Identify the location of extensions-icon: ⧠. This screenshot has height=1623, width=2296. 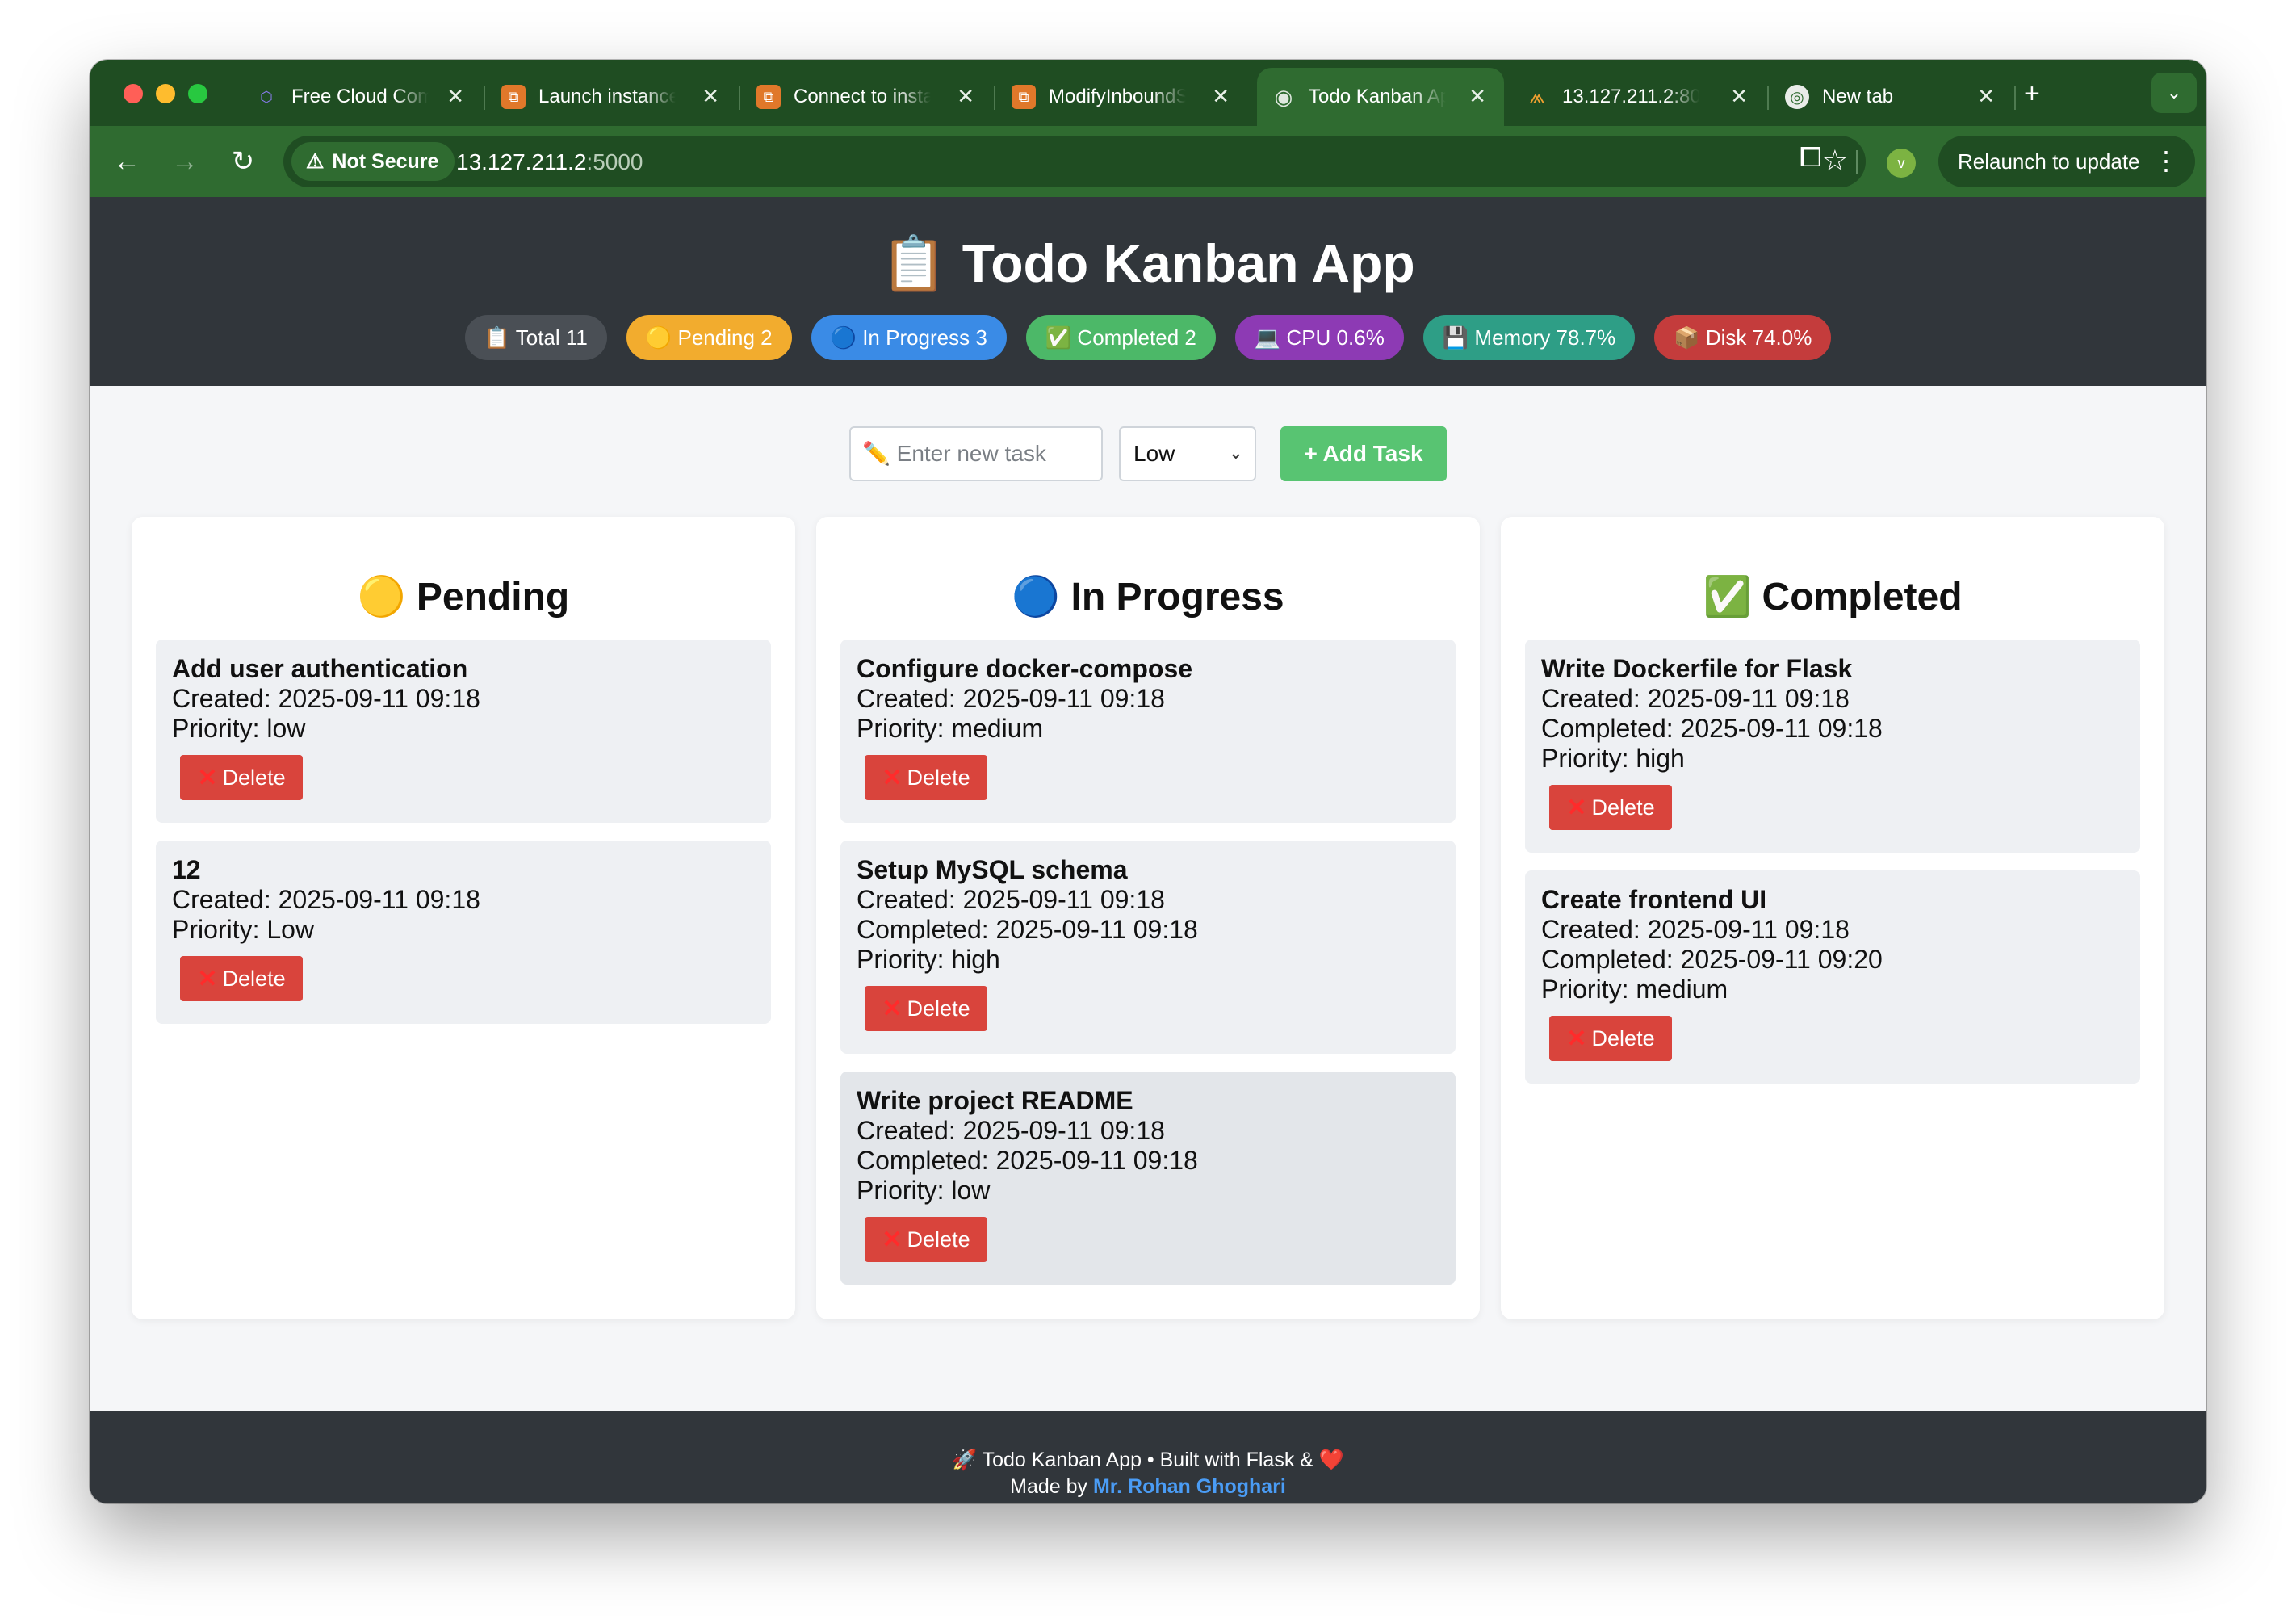
(1810, 158).